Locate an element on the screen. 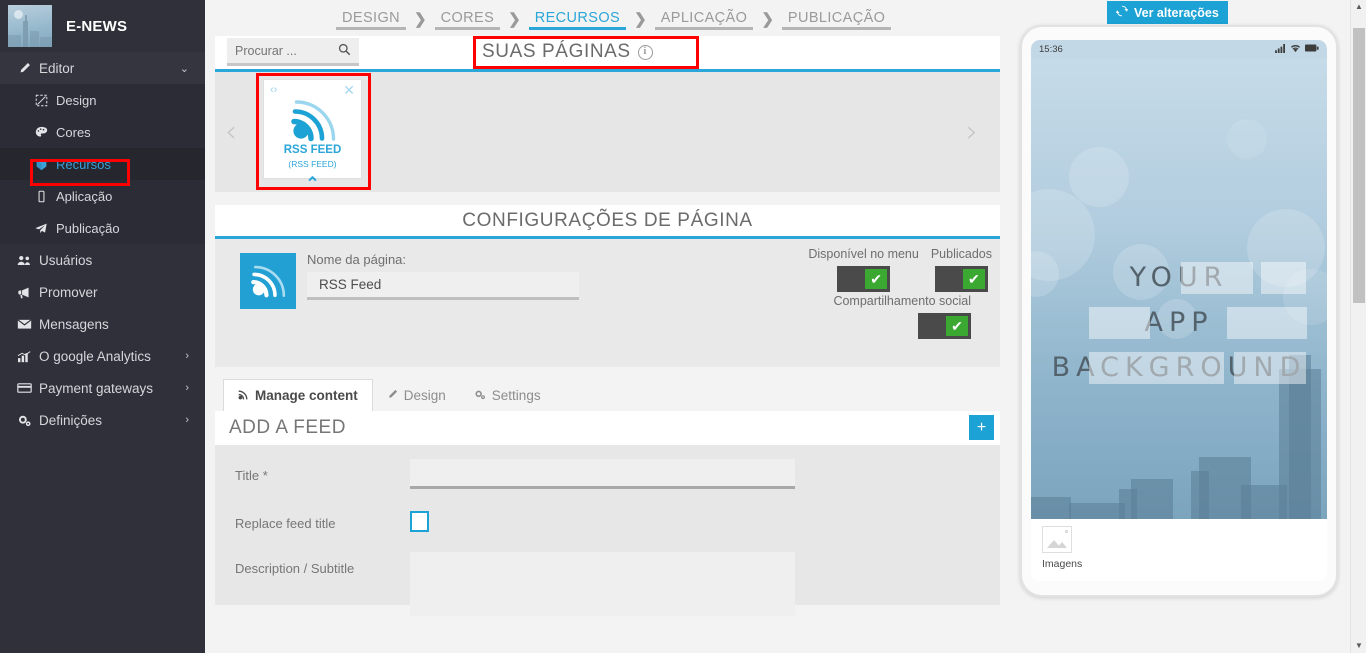 This screenshot has width=1366, height=653. config-panel: CONFIGURAÇÕES DE PÁGINA Nome da página: is located at coordinates (607, 286).